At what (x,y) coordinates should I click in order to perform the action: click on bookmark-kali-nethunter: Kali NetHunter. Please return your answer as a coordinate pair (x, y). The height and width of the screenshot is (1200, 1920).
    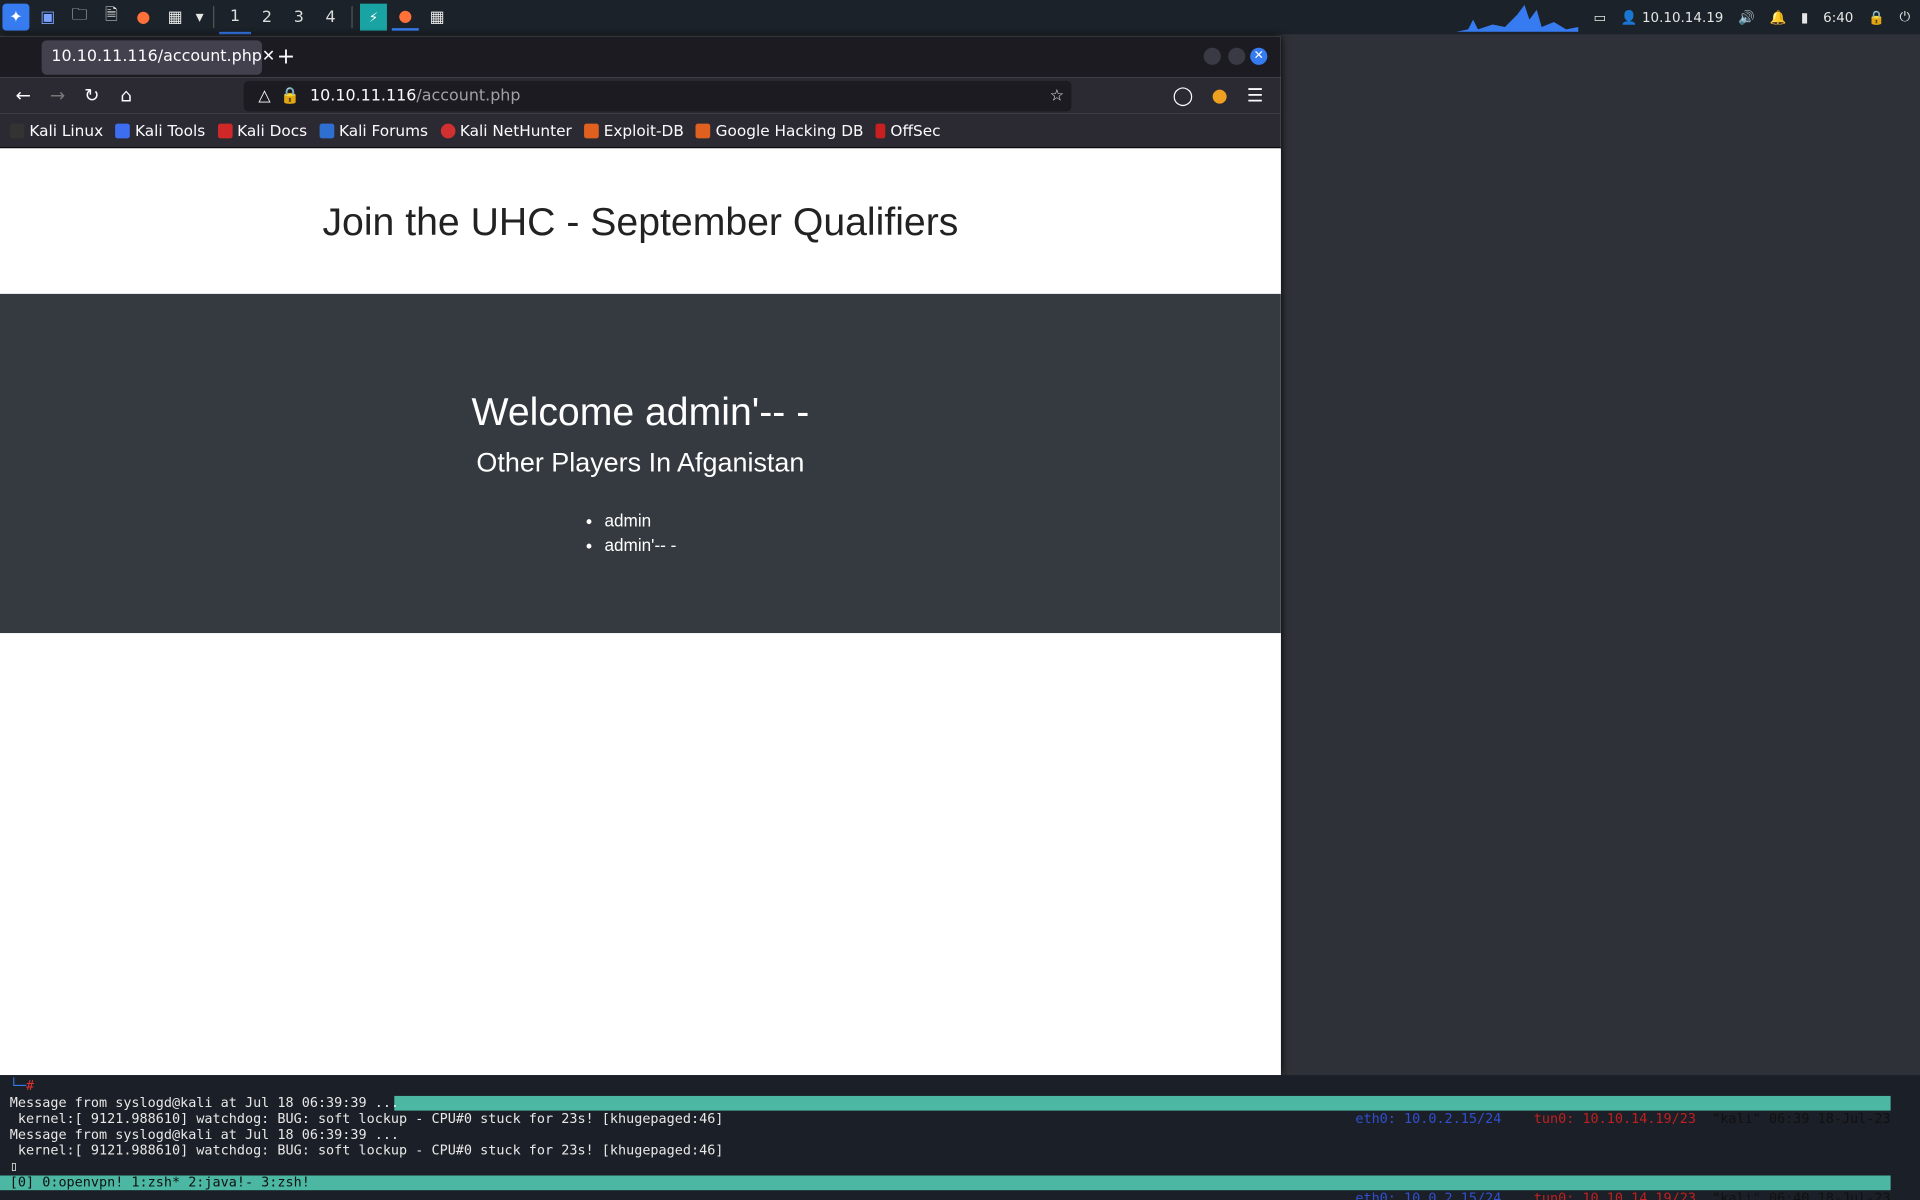
    Looking at the image, I should click on (506, 130).